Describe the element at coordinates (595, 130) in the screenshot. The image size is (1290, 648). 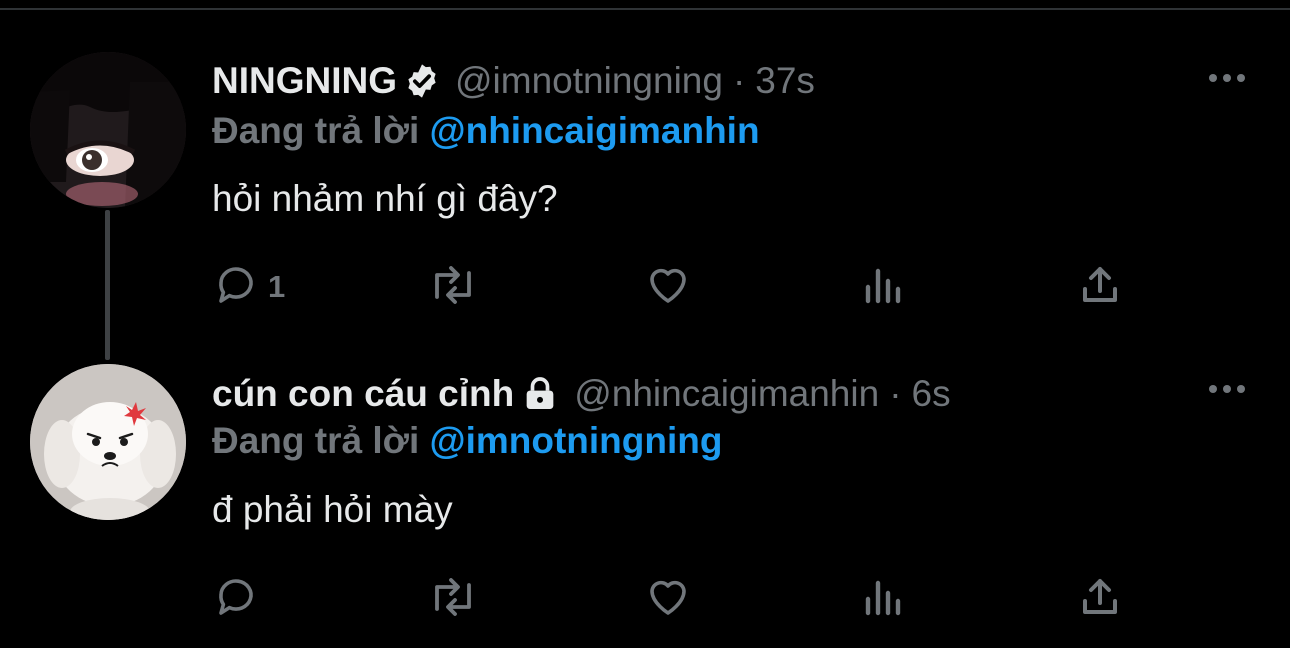
I see `reply-mention-link: @nhincaigimanhin` at that location.